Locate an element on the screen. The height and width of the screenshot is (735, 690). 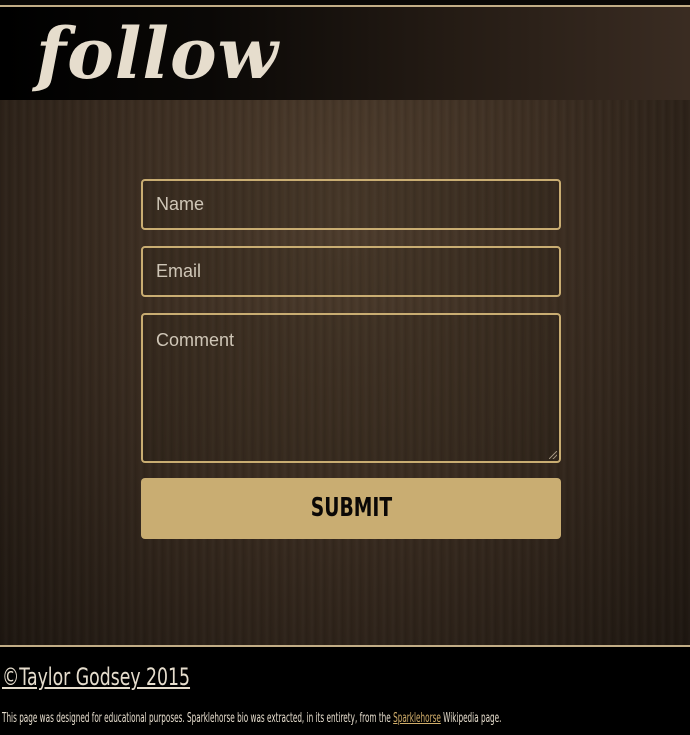
copyright-text: ©Taylor Godsey 2015 is located at coordinates (96, 677).